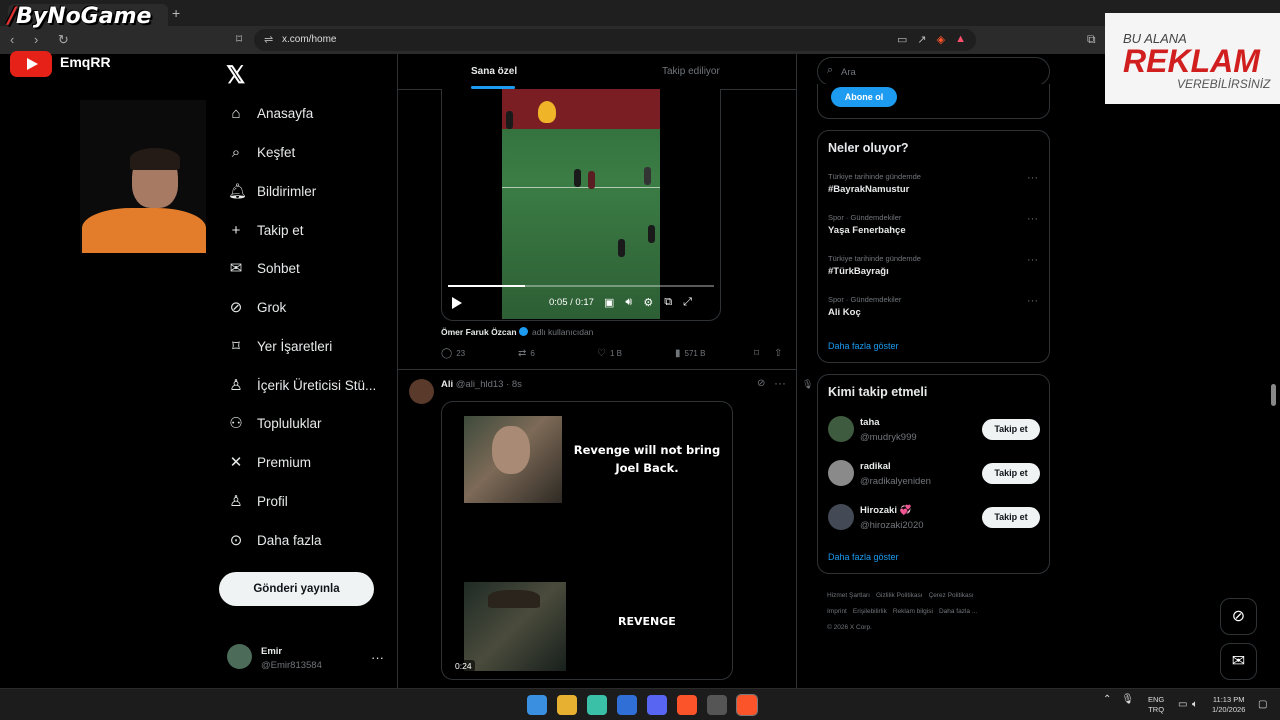  I want to click on brave-shield-icon: ◈, so click(941, 39).